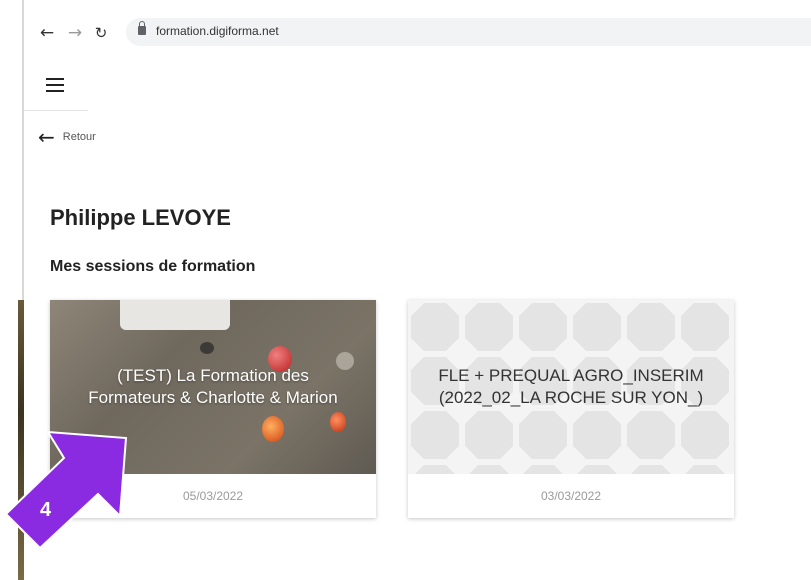 This screenshot has width=811, height=580. What do you see at coordinates (56, 110) in the screenshot?
I see `divider` at bounding box center [56, 110].